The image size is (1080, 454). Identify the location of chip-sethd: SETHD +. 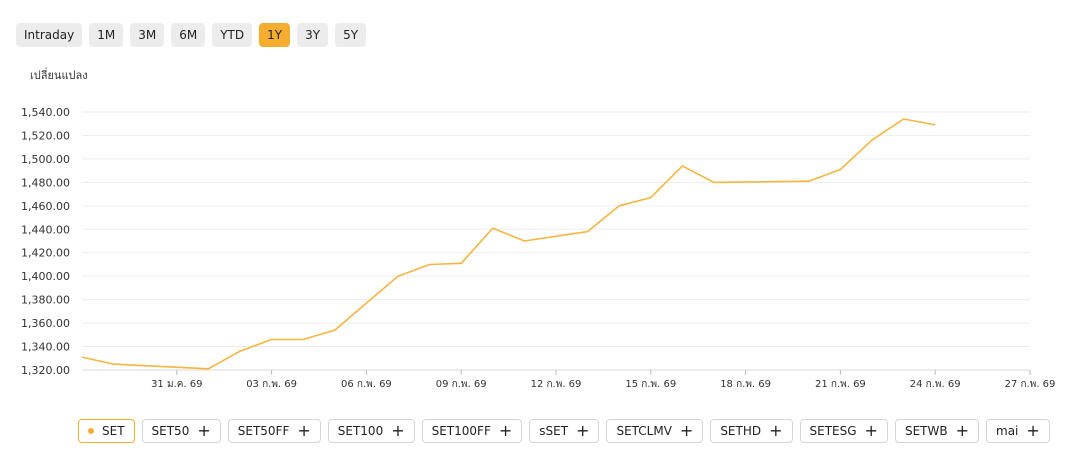
(751, 431).